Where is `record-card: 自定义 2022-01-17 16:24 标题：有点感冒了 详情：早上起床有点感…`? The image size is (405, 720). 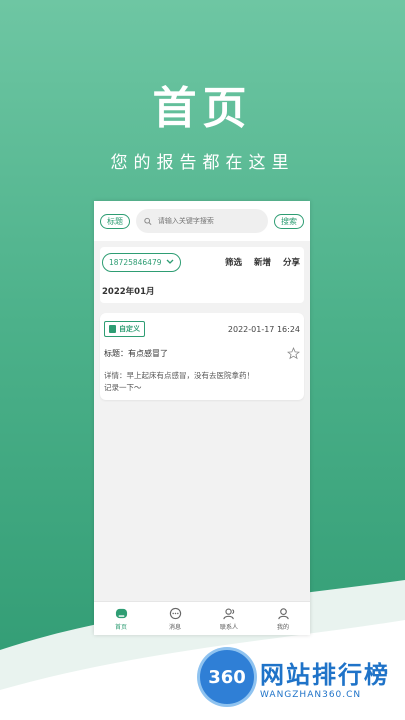 record-card: 自定义 2022-01-17 16:24 标题：有点感冒了 详情：早上起床有点感… is located at coordinates (202, 356).